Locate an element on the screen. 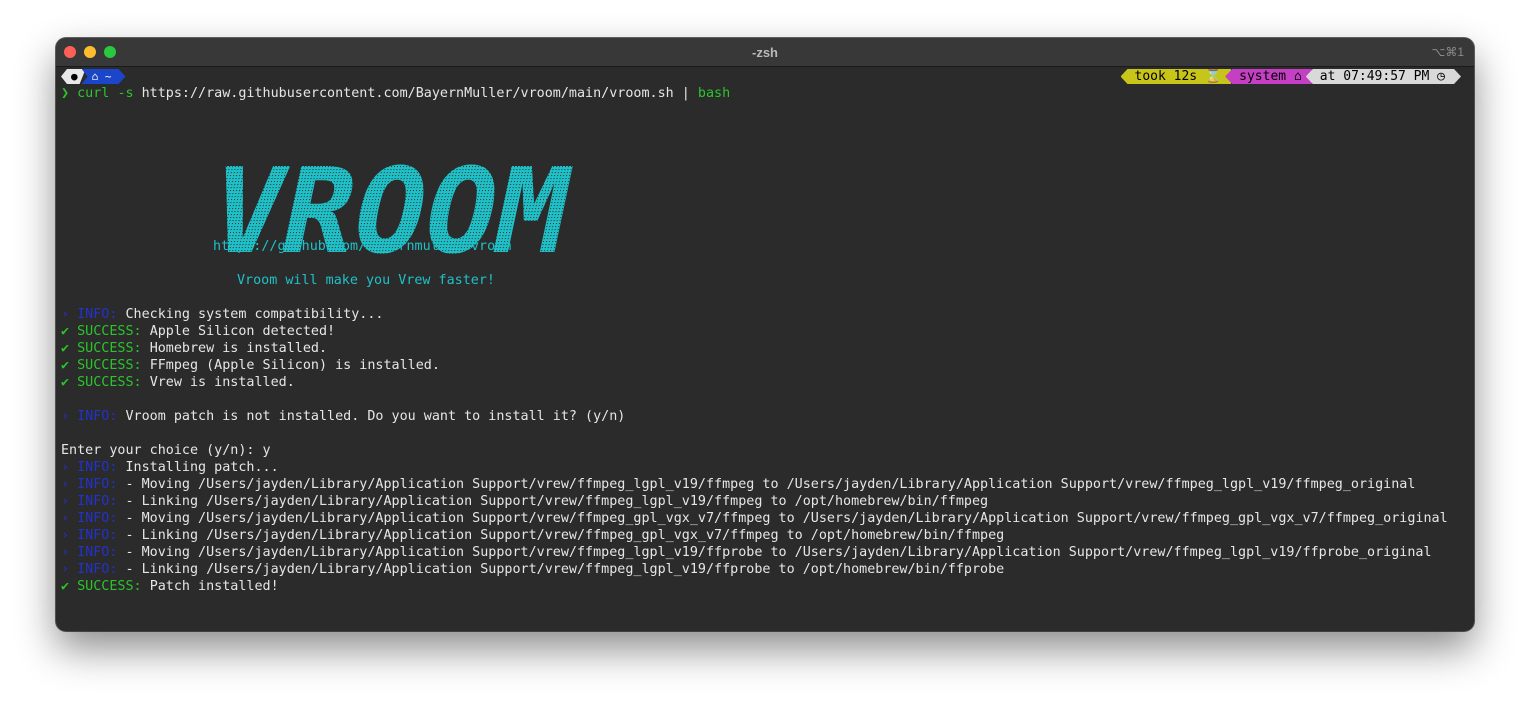 The width and height of the screenshot is (1530, 706). log-line: ✔ SUCCESS: Vrew is installed. is located at coordinates (178, 382).